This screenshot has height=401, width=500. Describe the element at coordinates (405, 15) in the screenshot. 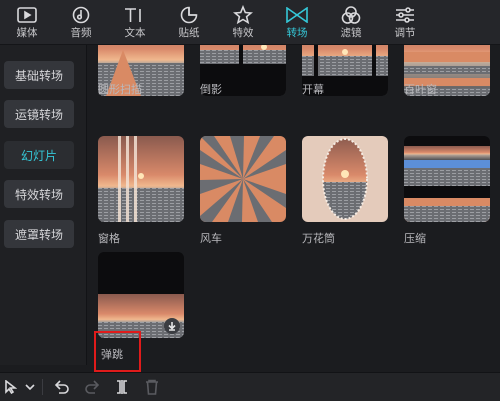

I see `adjust-icon` at that location.